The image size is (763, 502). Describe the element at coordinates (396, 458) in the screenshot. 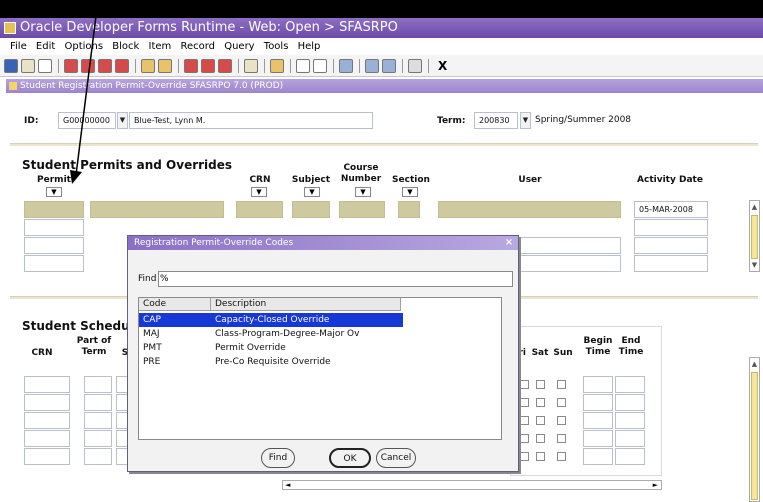

I see `cancel-button: Cancel` at that location.